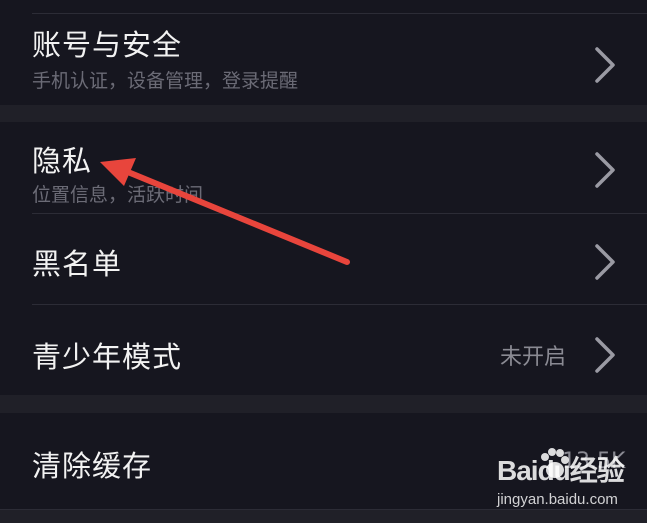  What do you see at coordinates (555, 463) in the screenshot?
I see `baidu-paw-icon` at bounding box center [555, 463].